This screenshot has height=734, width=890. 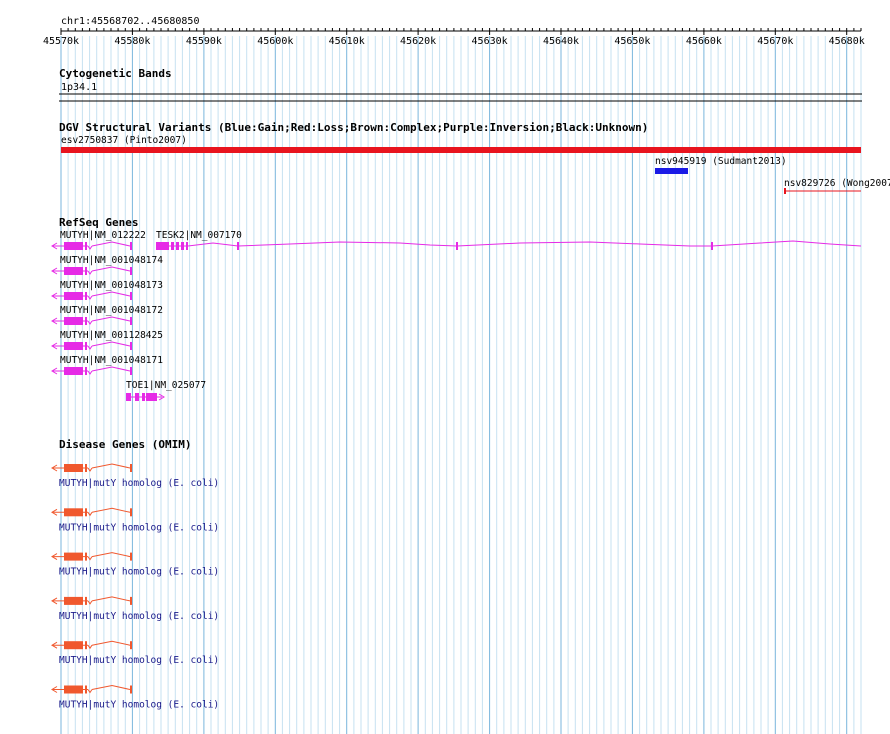 I want to click on ruler-tick-label: 45660k, so click(x=704, y=41).